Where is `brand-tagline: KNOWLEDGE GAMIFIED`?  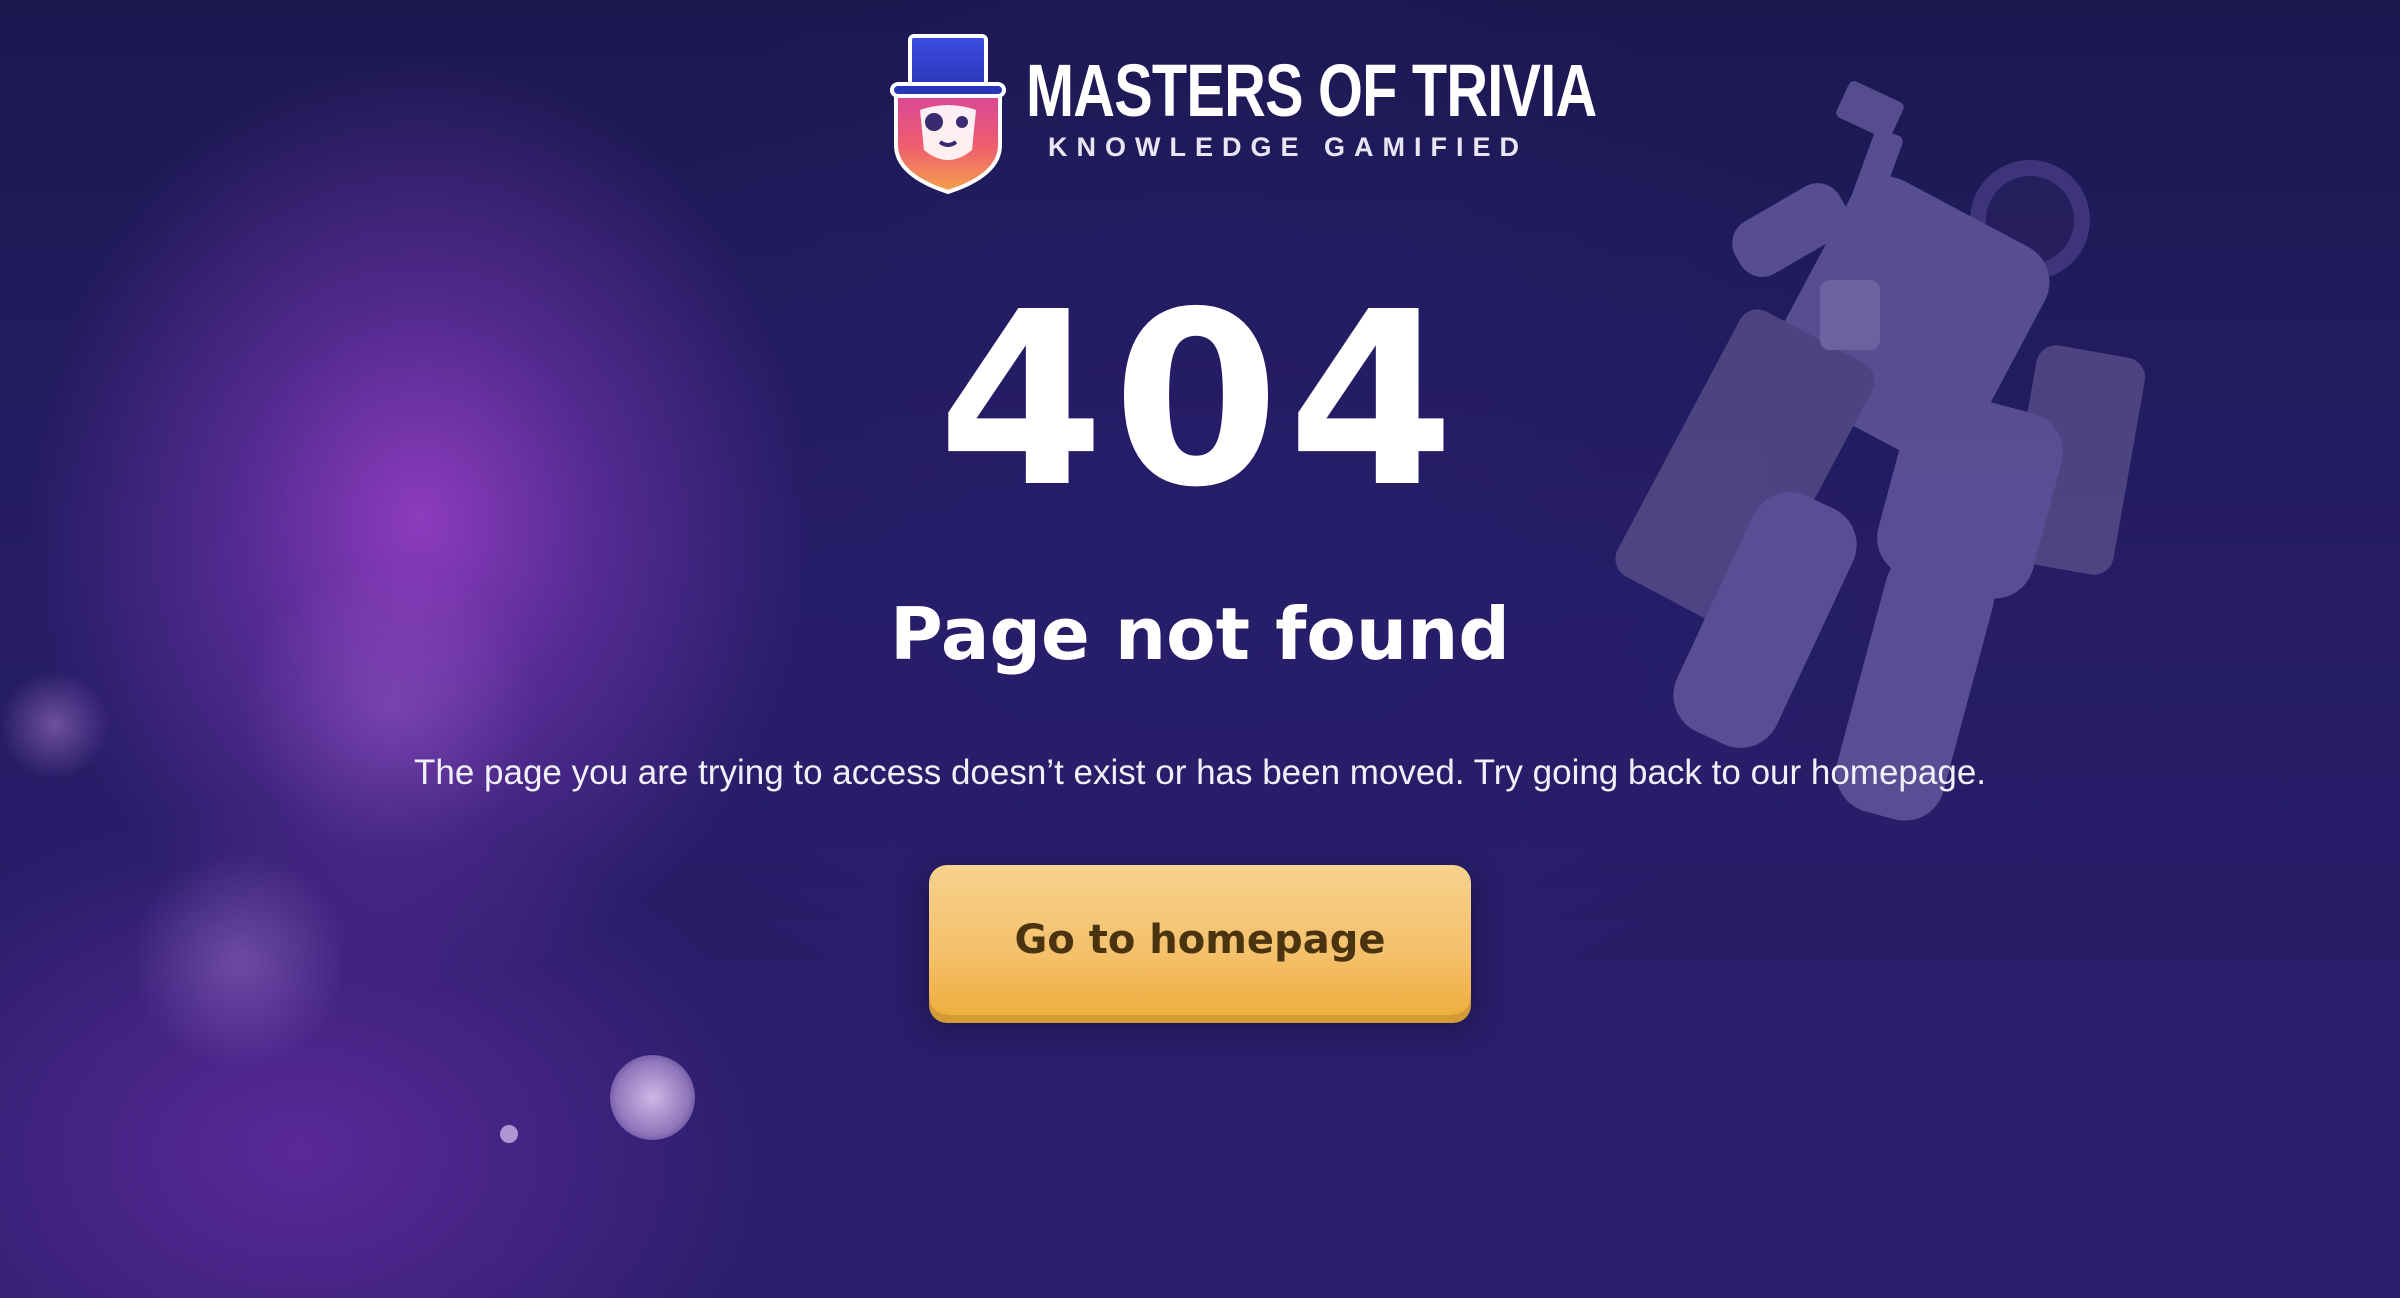
brand-tagline: KNOWLEDGE GAMIFIED is located at coordinates (1288, 147).